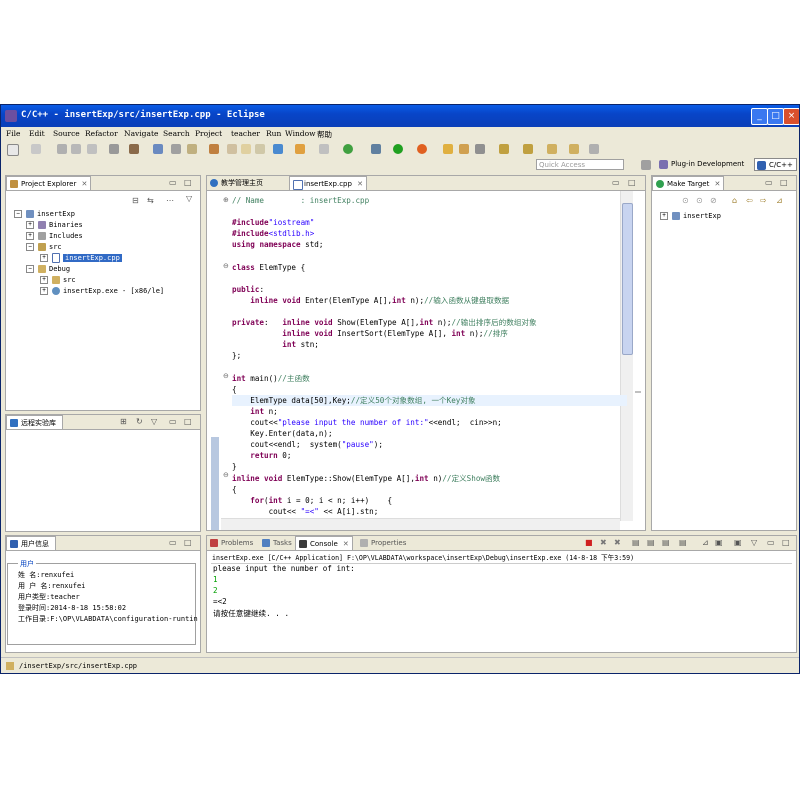  I want to click on compare-icon, so click(246, 149).